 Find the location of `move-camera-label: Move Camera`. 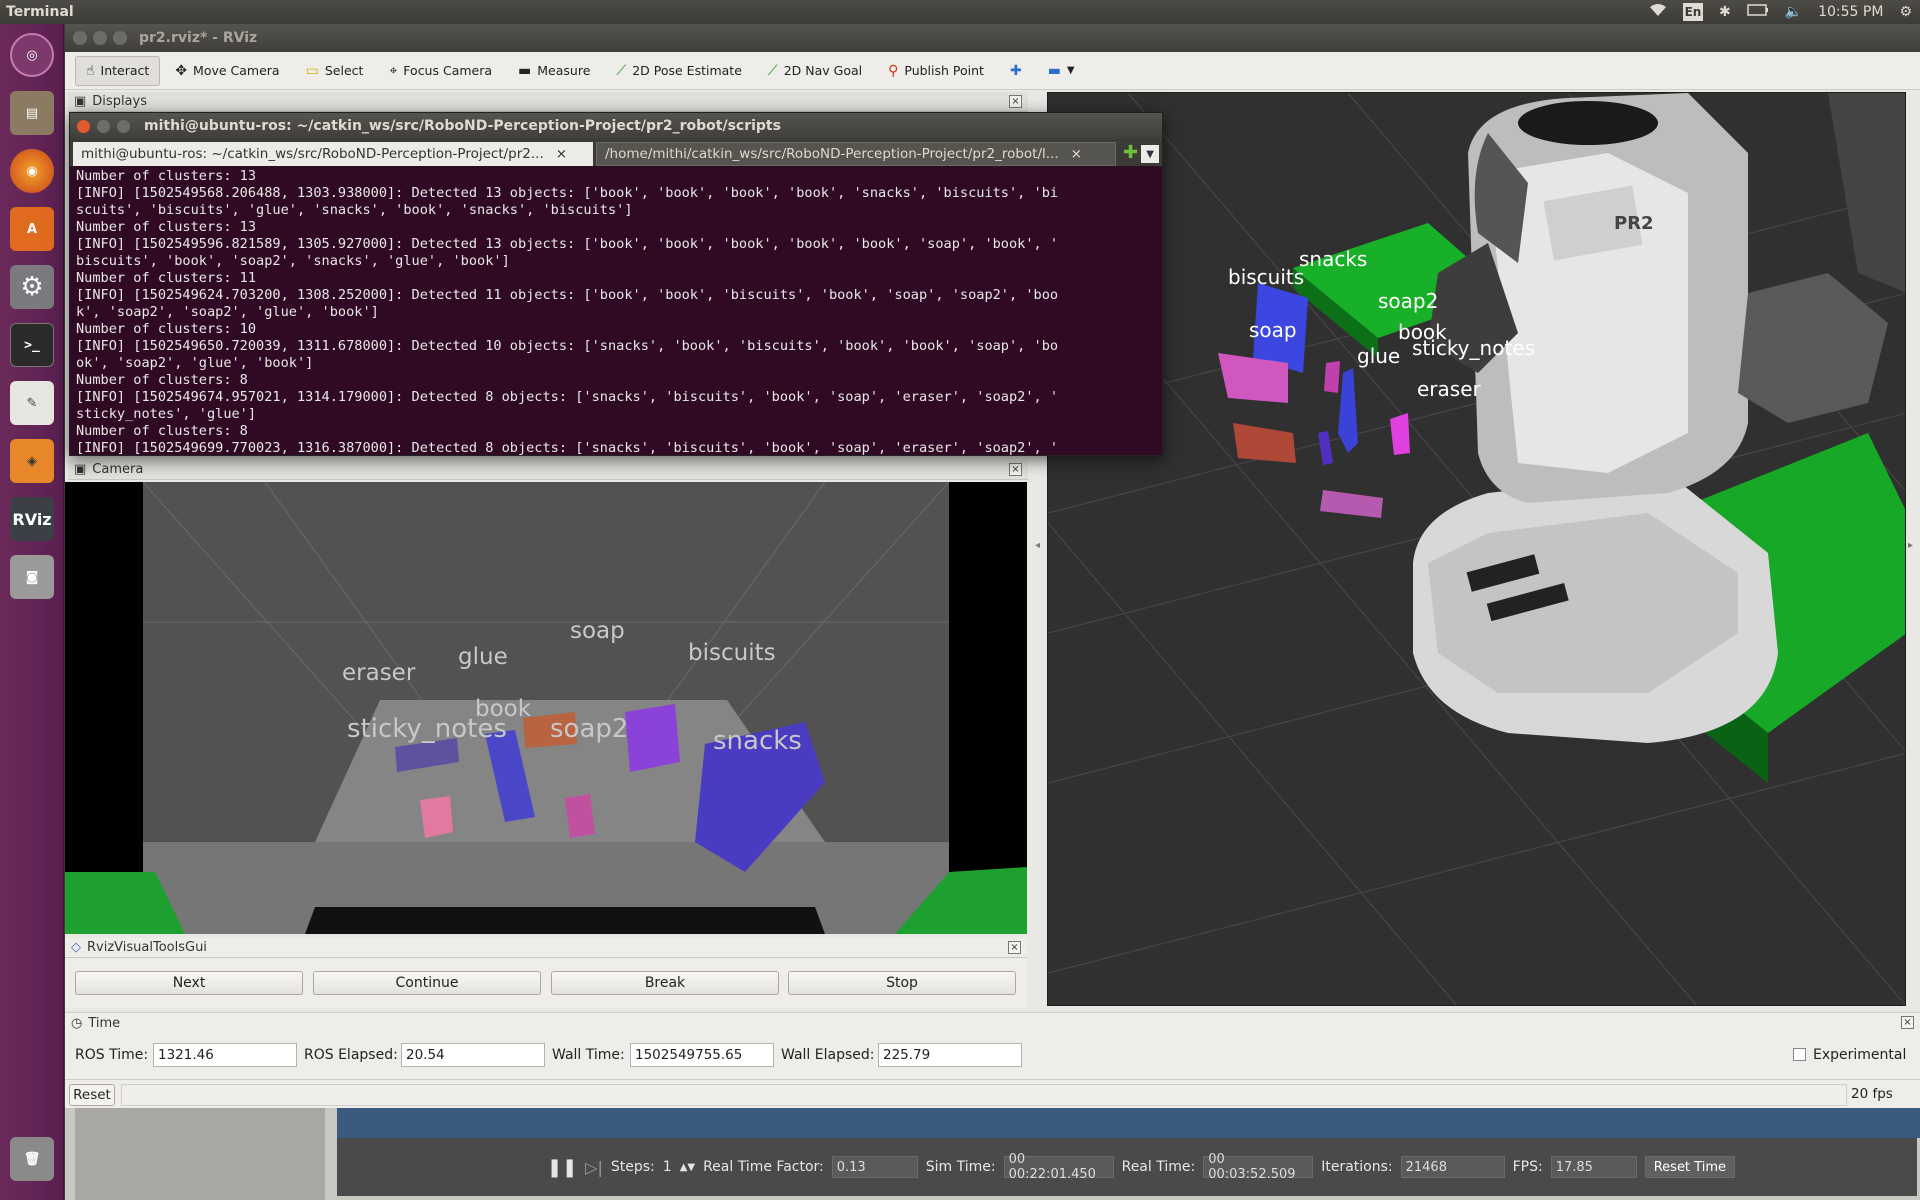

move-camera-label: Move Camera is located at coordinates (236, 70).